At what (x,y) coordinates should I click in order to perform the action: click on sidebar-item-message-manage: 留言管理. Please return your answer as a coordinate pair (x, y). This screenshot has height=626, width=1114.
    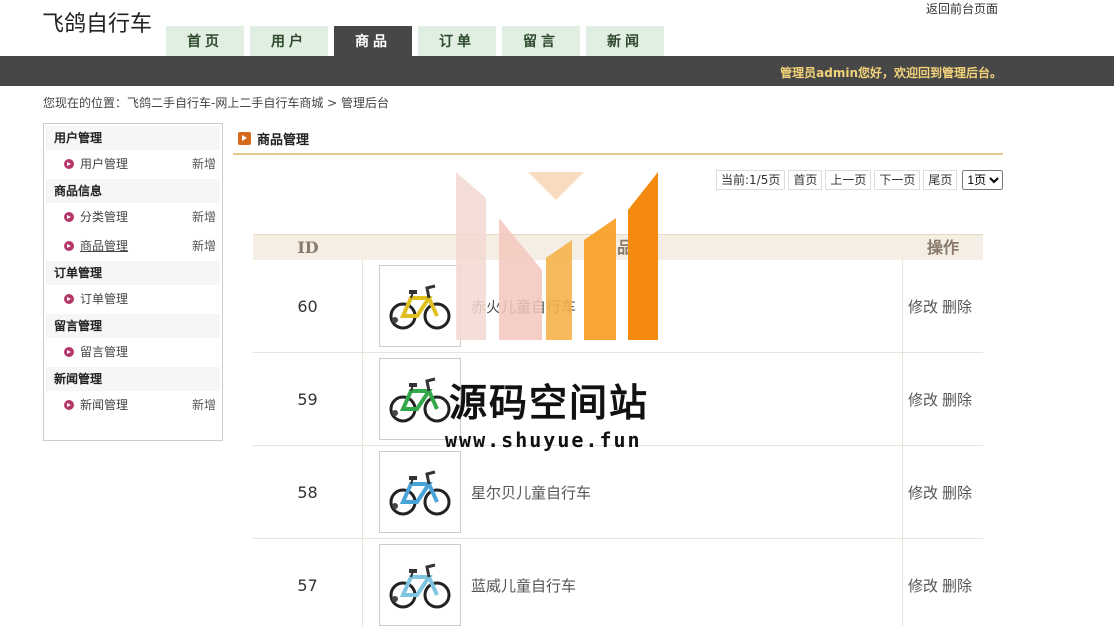
    Looking at the image, I should click on (133, 352).